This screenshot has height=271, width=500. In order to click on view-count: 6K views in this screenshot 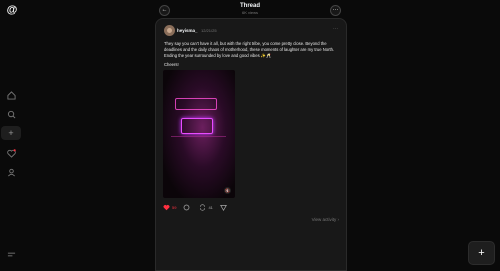, I will do `click(249, 12)`.